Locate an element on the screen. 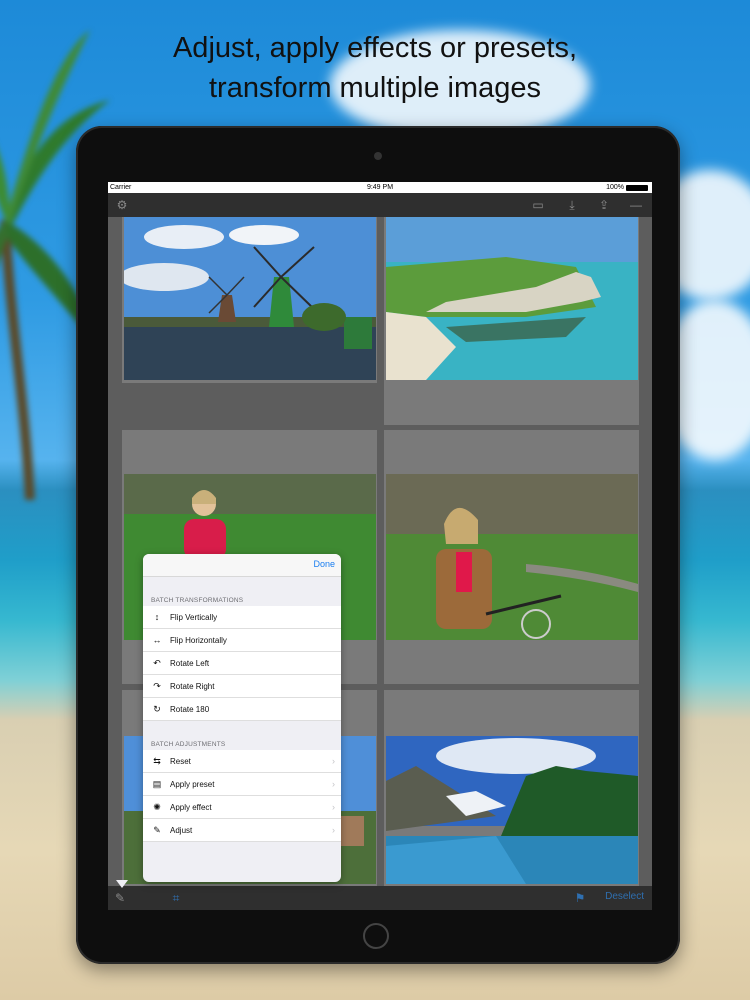 The width and height of the screenshot is (750, 1000). crop-icon: ⌗ is located at coordinates (176, 898).